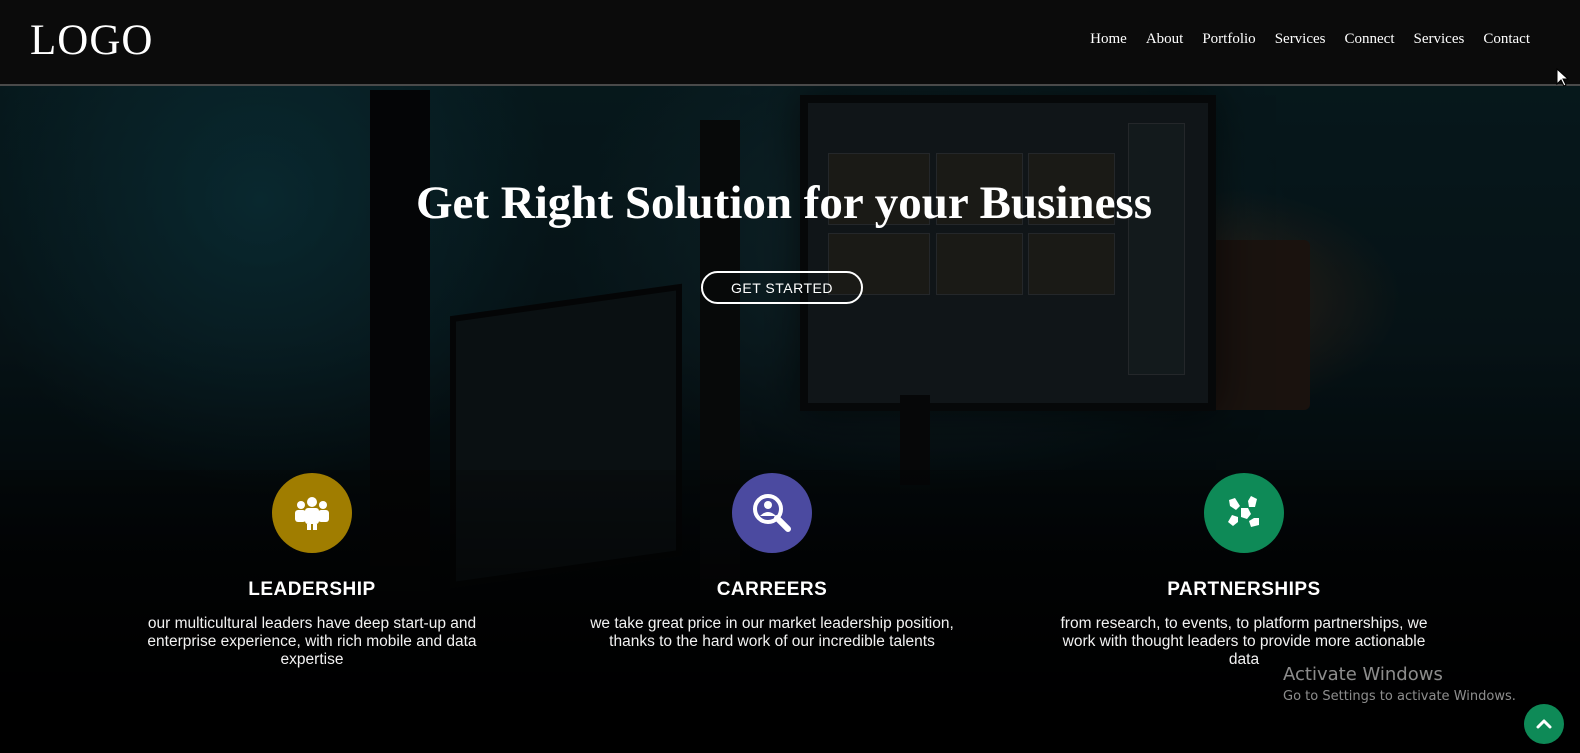 This screenshot has width=1580, height=753. What do you see at coordinates (1563, 77) in the screenshot?
I see `mouse-cursor-icon` at bounding box center [1563, 77].